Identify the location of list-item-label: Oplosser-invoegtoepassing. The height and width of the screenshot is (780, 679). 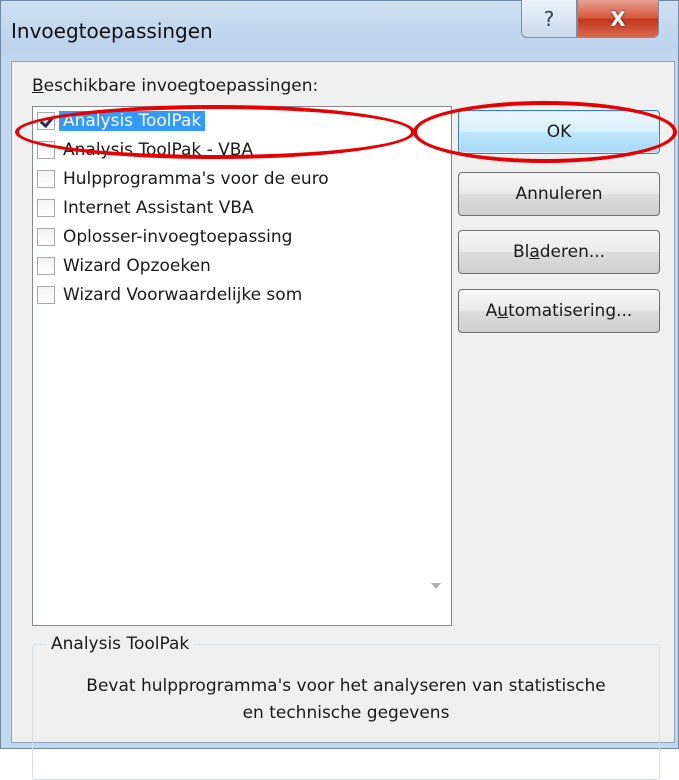
(178, 237).